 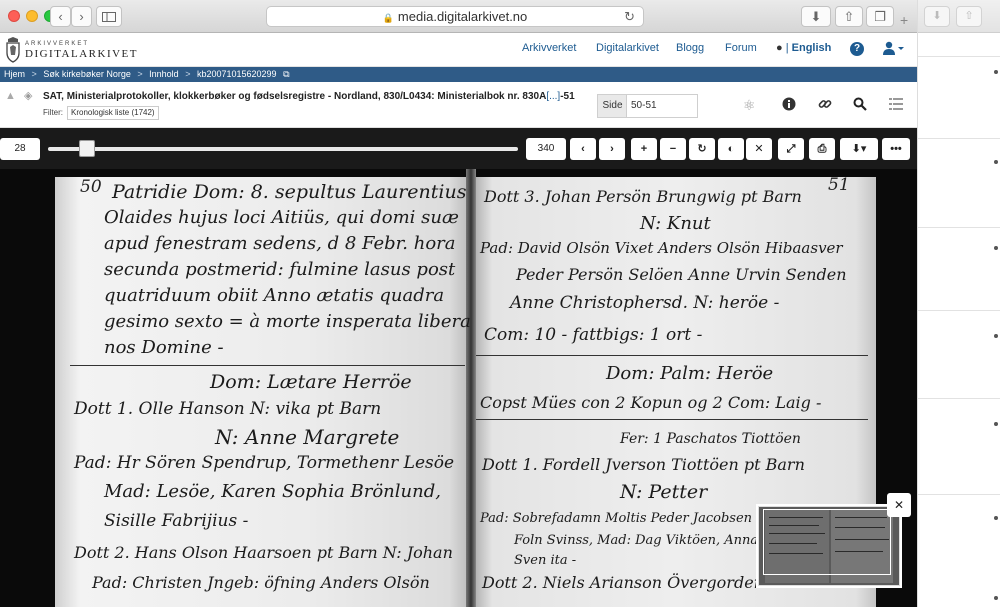 I want to click on close-navigator-button: ✕, so click(x=899, y=505).